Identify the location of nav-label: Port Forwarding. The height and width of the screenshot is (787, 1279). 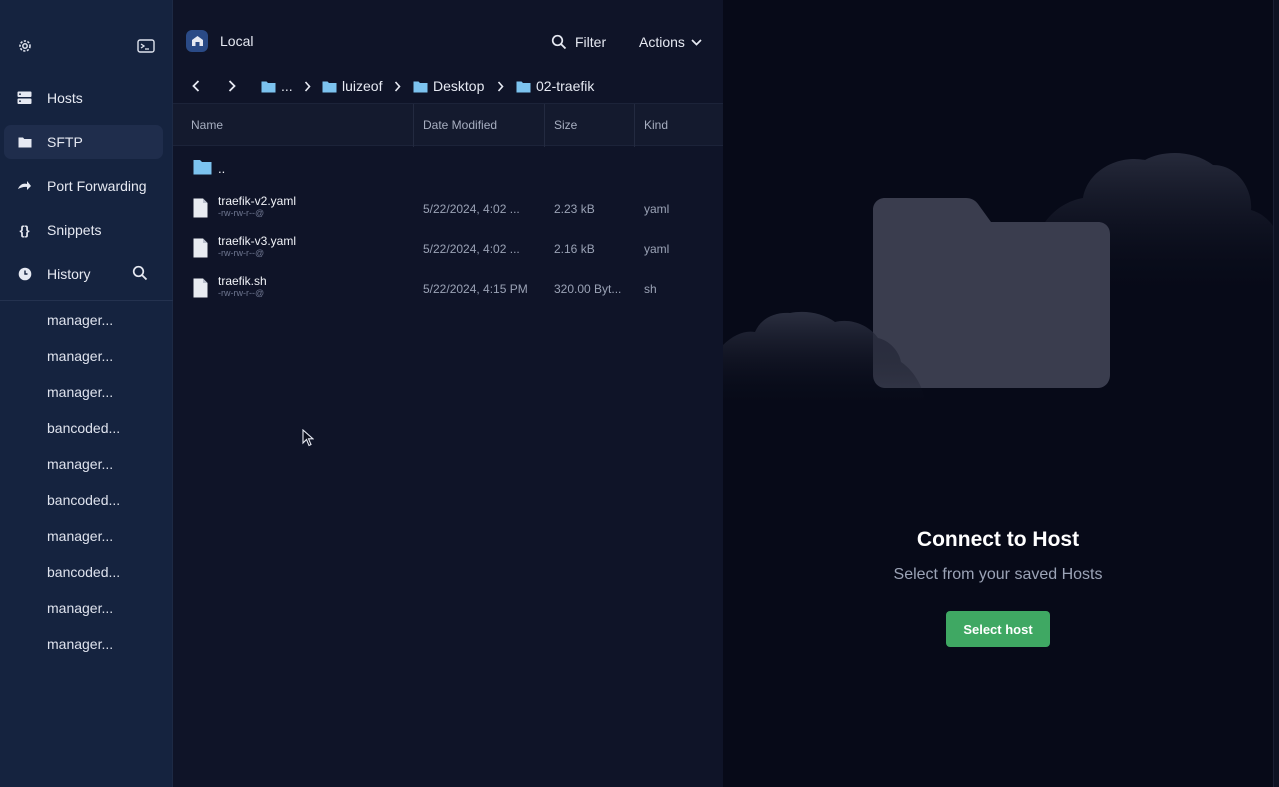
(97, 186).